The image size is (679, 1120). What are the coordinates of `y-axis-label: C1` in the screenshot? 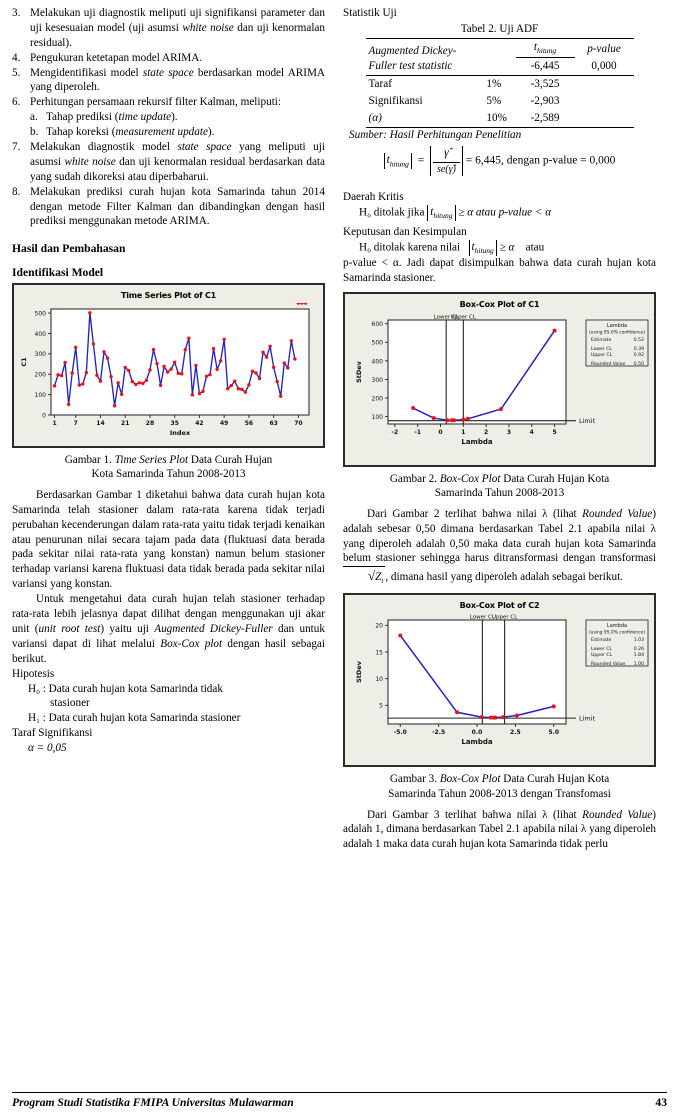 It's located at (24, 362).